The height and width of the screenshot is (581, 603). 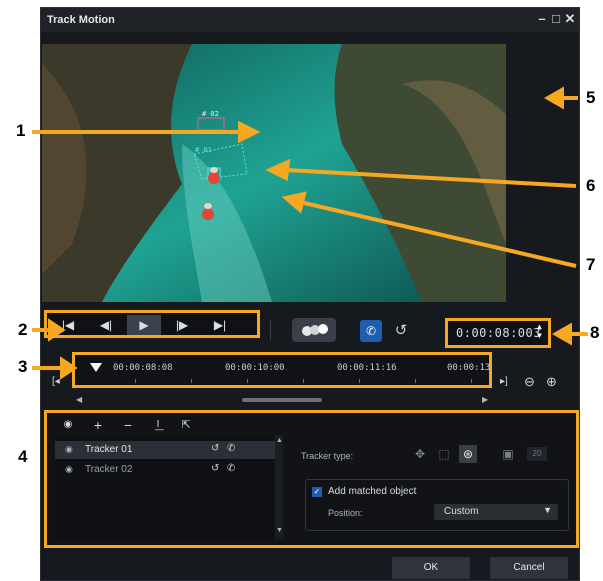 I want to click on scroll-left-icon: ◀, so click(x=79, y=399).